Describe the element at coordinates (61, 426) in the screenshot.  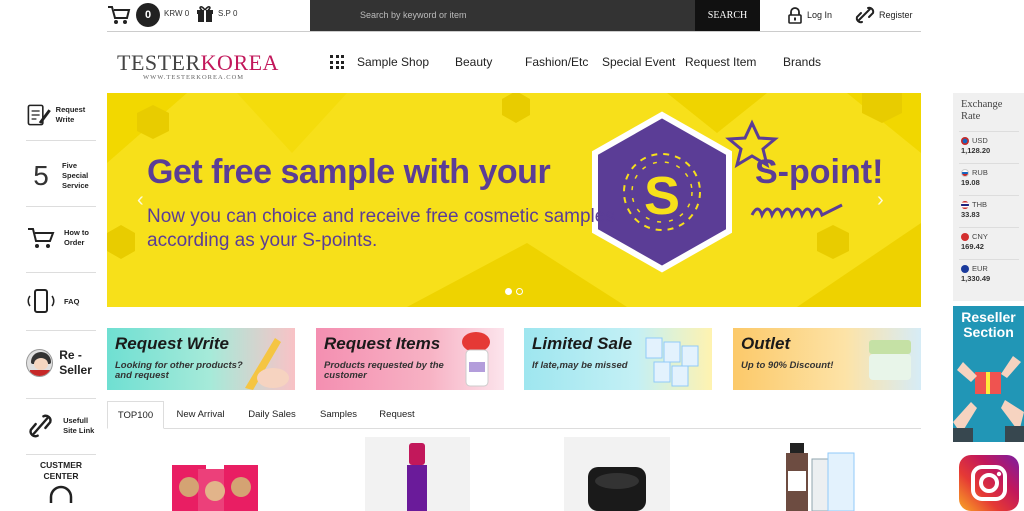
I see `sidebar-item-useful-link: Usefull Site Link` at that location.